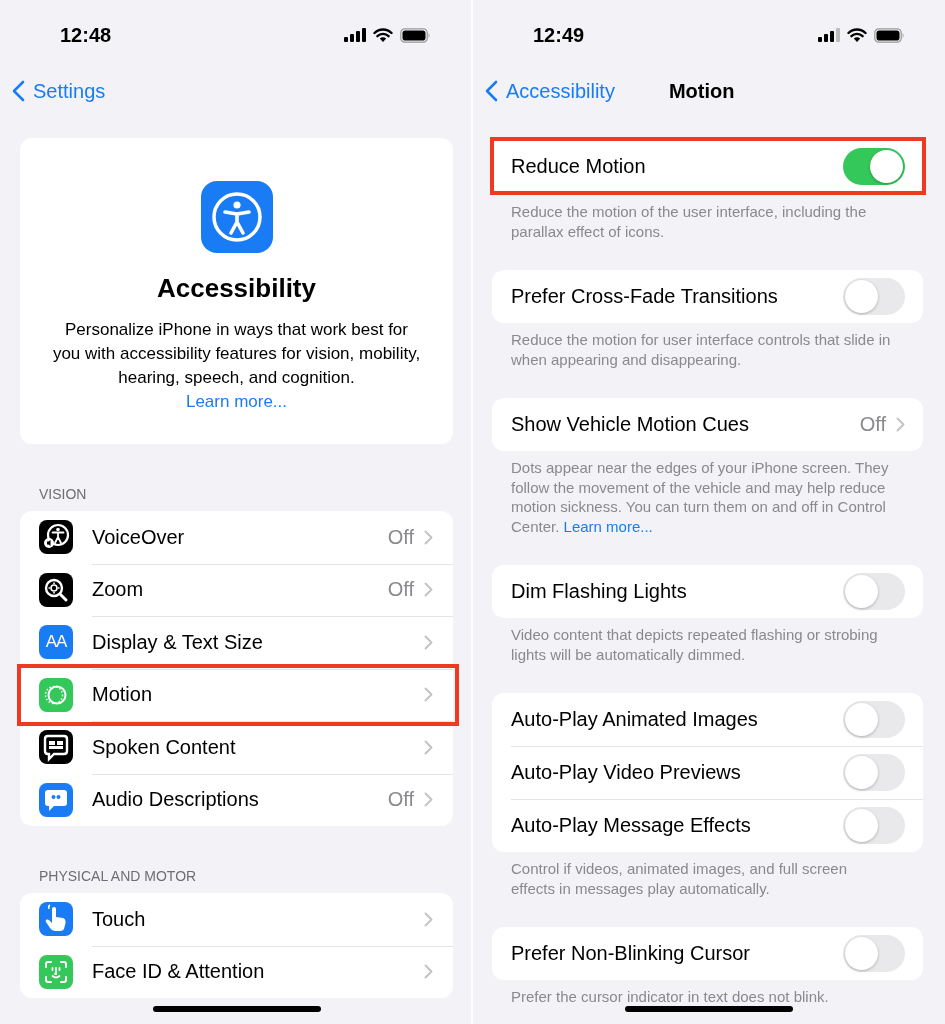 This screenshot has width=945, height=1024. What do you see at coordinates (176, 800) in the screenshot?
I see `row-label: Audio Descriptions` at bounding box center [176, 800].